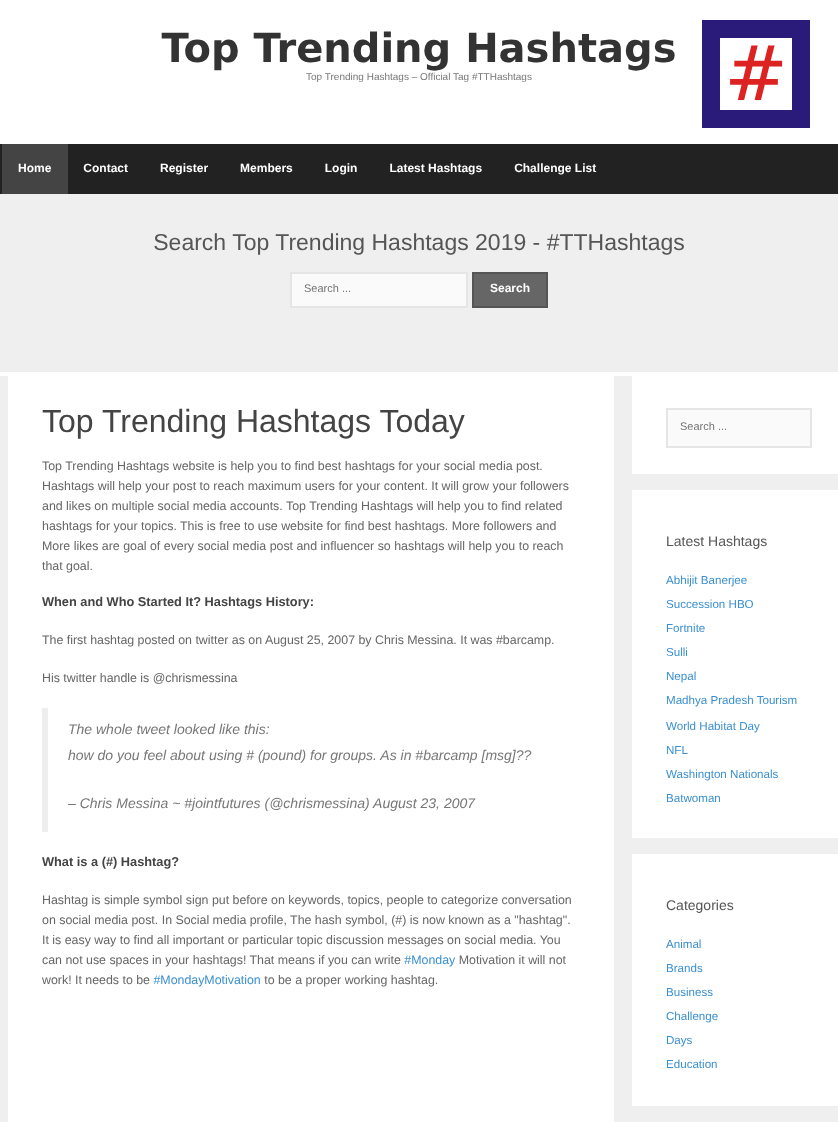 The height and width of the screenshot is (1122, 838). Describe the element at coordinates (254, 424) in the screenshot. I see `article-title: Top Trending Hashtags Today` at that location.